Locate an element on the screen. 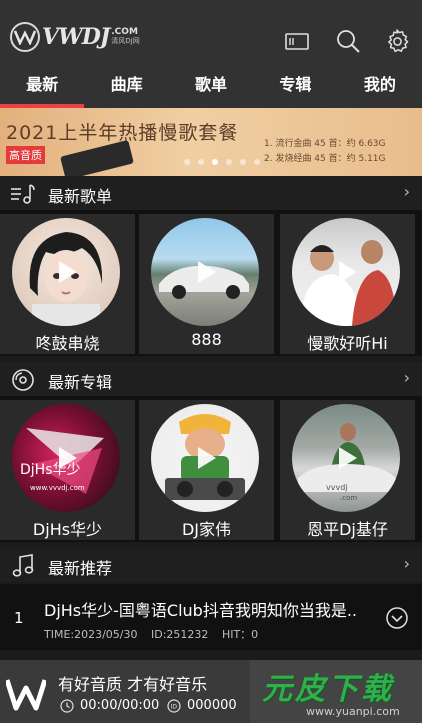 The width and height of the screenshot is (422, 723). main-tabs: 最新 曲库 歌单 专辑 我的 is located at coordinates (211, 87).